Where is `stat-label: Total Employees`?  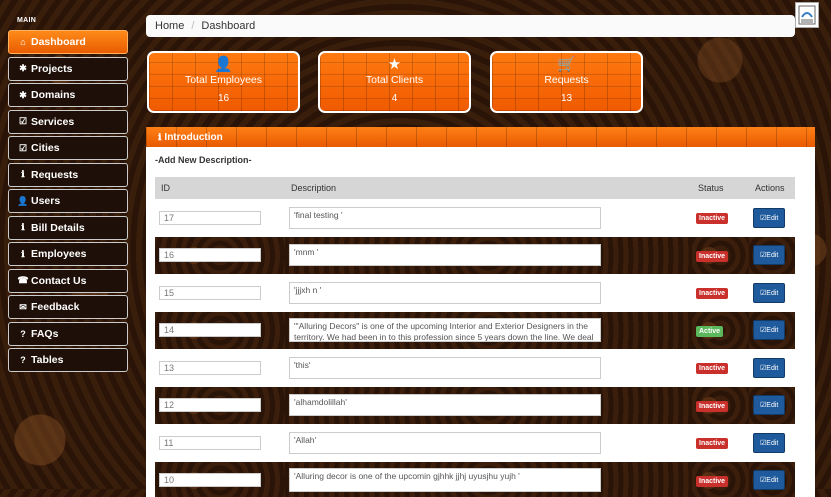 stat-label: Total Employees is located at coordinates (223, 80).